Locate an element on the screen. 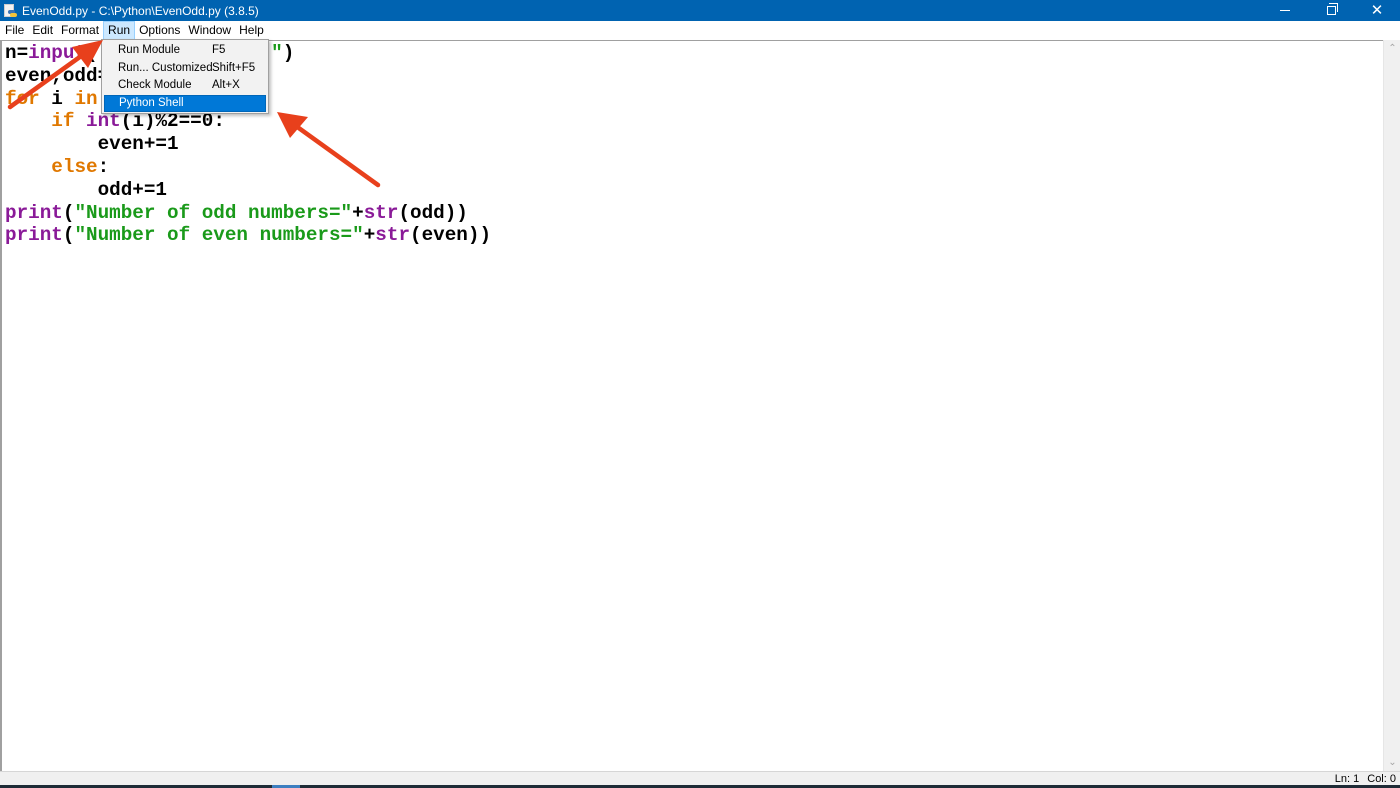 The width and height of the screenshot is (1400, 788). code-line: even+=1 is located at coordinates (248, 144).